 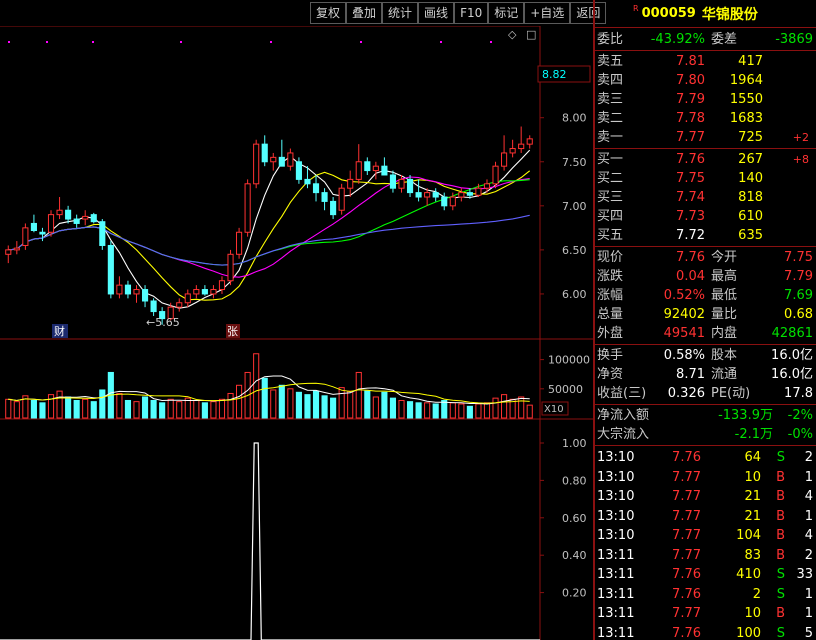 I want to click on tick-row: 13:11 7.77 10 B 1, so click(x=705, y=614).